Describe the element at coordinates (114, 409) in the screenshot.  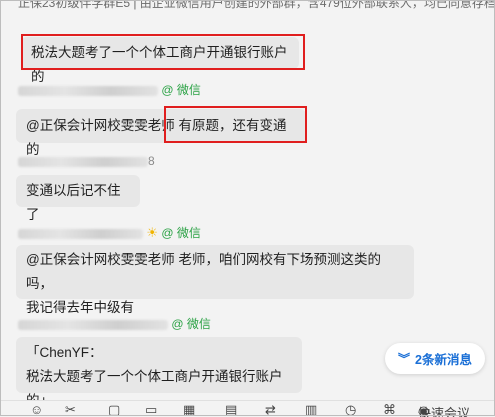
I see `image-icon: ▢` at that location.